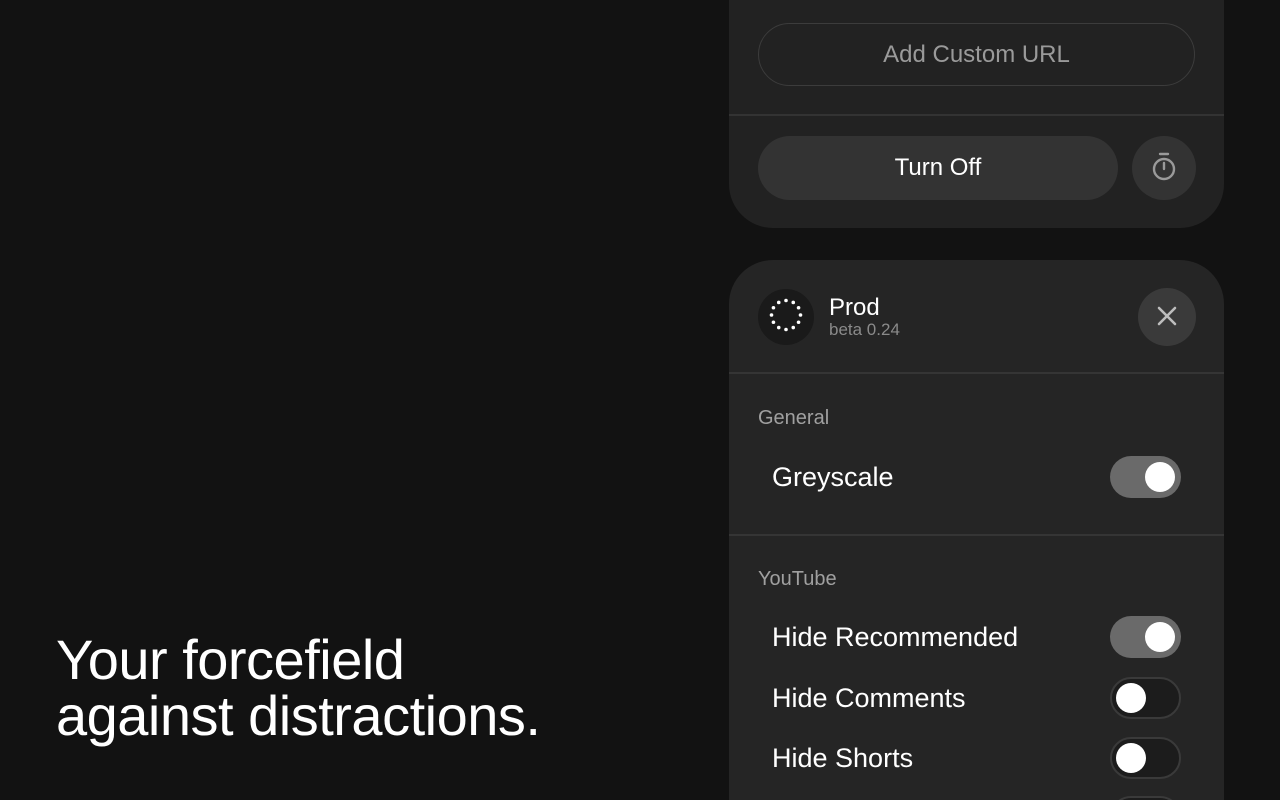 Image resolution: width=1280 pixels, height=800 pixels. Describe the element at coordinates (843, 758) in the screenshot. I see `hide-shorts-label: Hide Shorts` at that location.